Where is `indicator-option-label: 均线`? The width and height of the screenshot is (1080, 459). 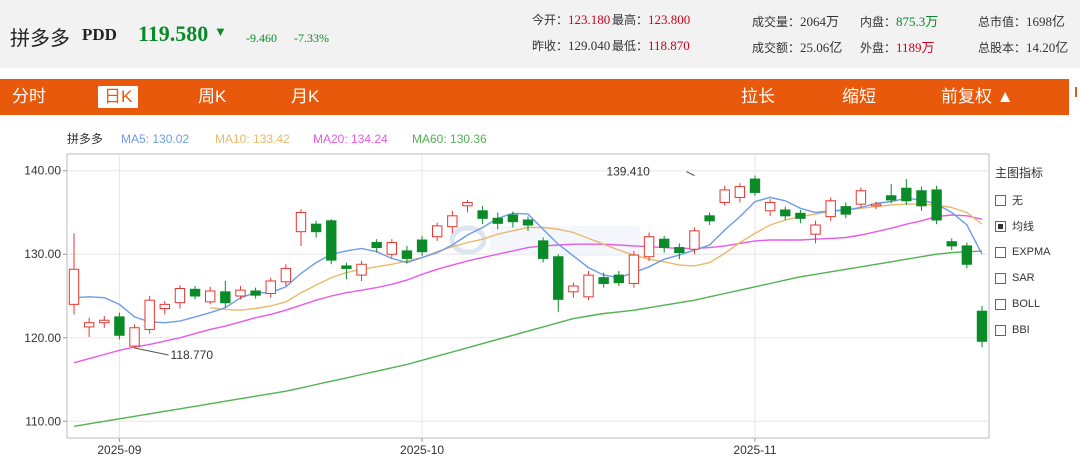 indicator-option-label: 均线 is located at coordinates (1023, 227).